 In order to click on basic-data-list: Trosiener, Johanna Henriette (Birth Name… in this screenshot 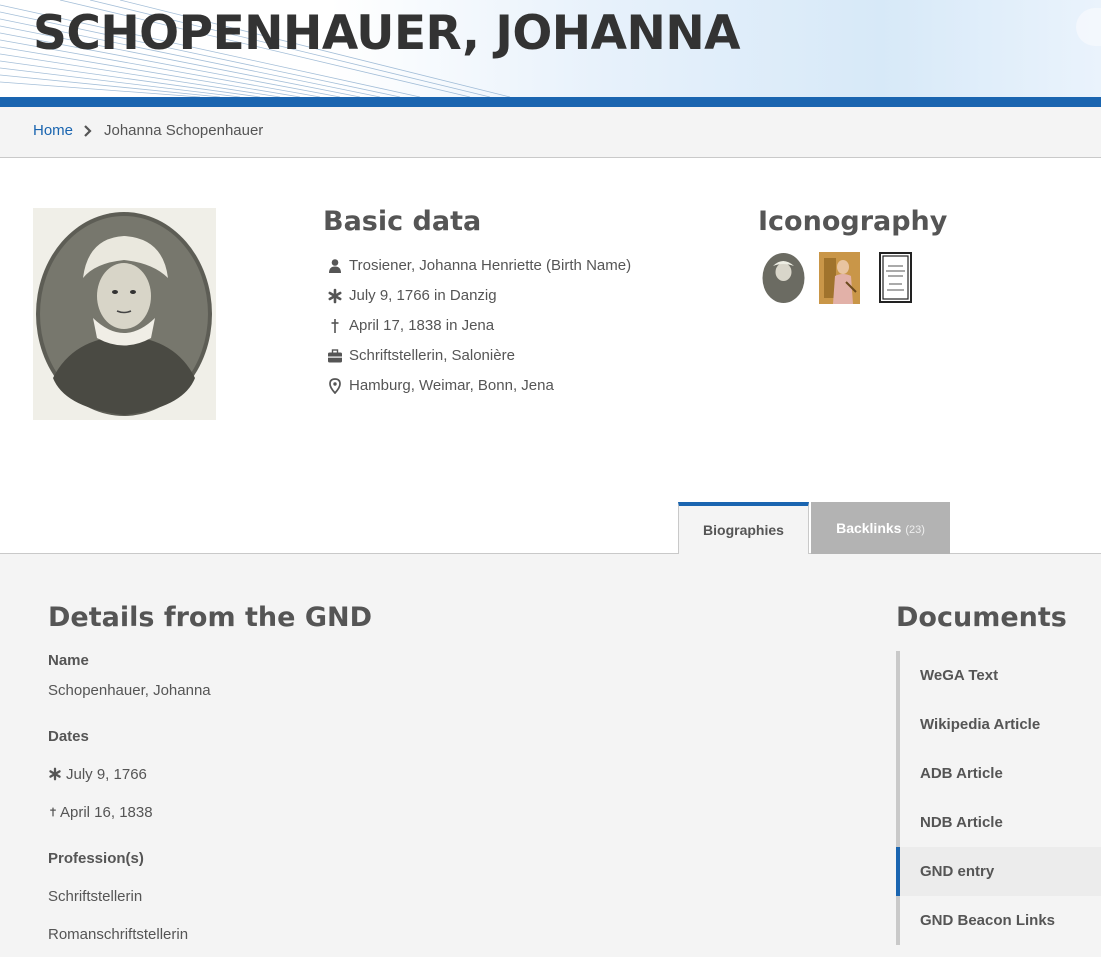, I will do `click(479, 331)`.